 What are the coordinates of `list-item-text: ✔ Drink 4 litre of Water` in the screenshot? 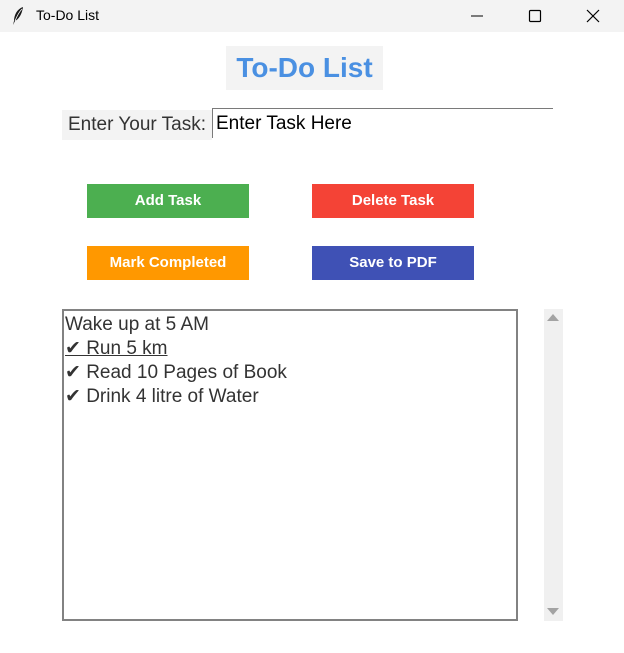 It's located at (162, 396).